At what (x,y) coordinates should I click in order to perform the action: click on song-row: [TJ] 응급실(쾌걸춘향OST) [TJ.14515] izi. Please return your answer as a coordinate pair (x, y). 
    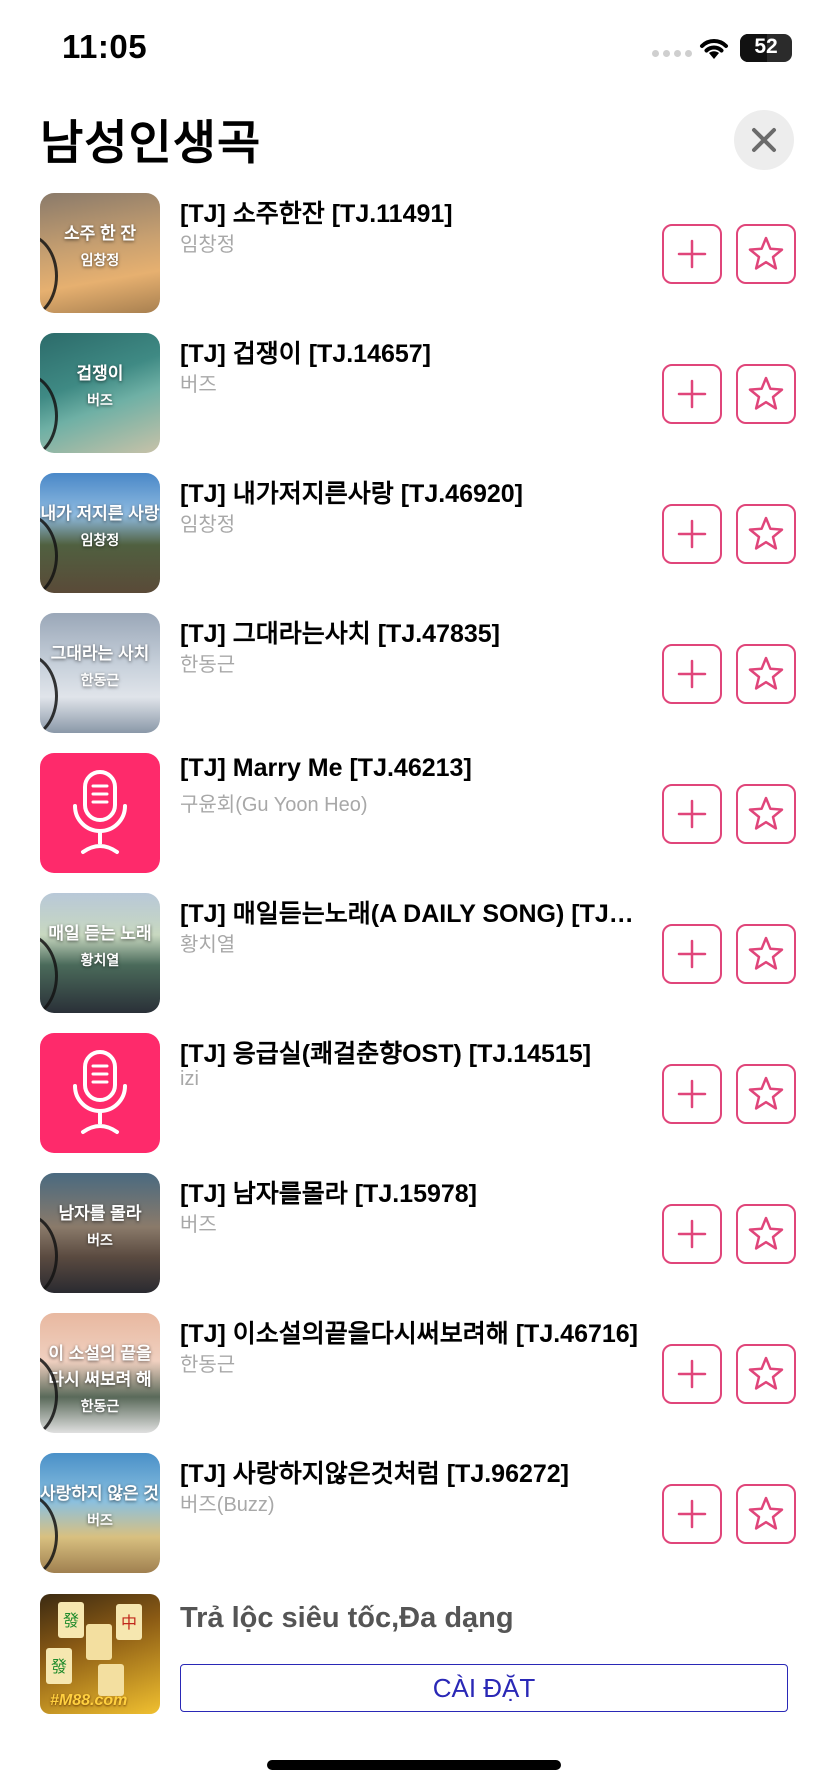
    Looking at the image, I should click on (414, 1100).